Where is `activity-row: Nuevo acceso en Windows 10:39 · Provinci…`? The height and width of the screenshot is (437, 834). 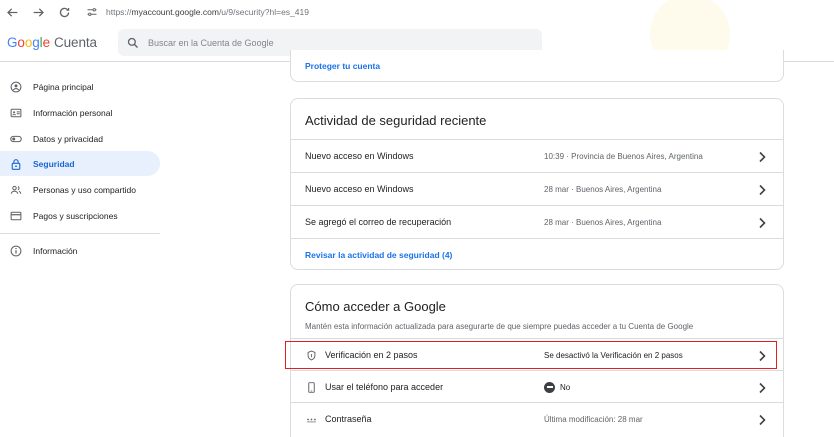
activity-row: Nuevo acceso en Windows 10:39 · Provinci… is located at coordinates (537, 155).